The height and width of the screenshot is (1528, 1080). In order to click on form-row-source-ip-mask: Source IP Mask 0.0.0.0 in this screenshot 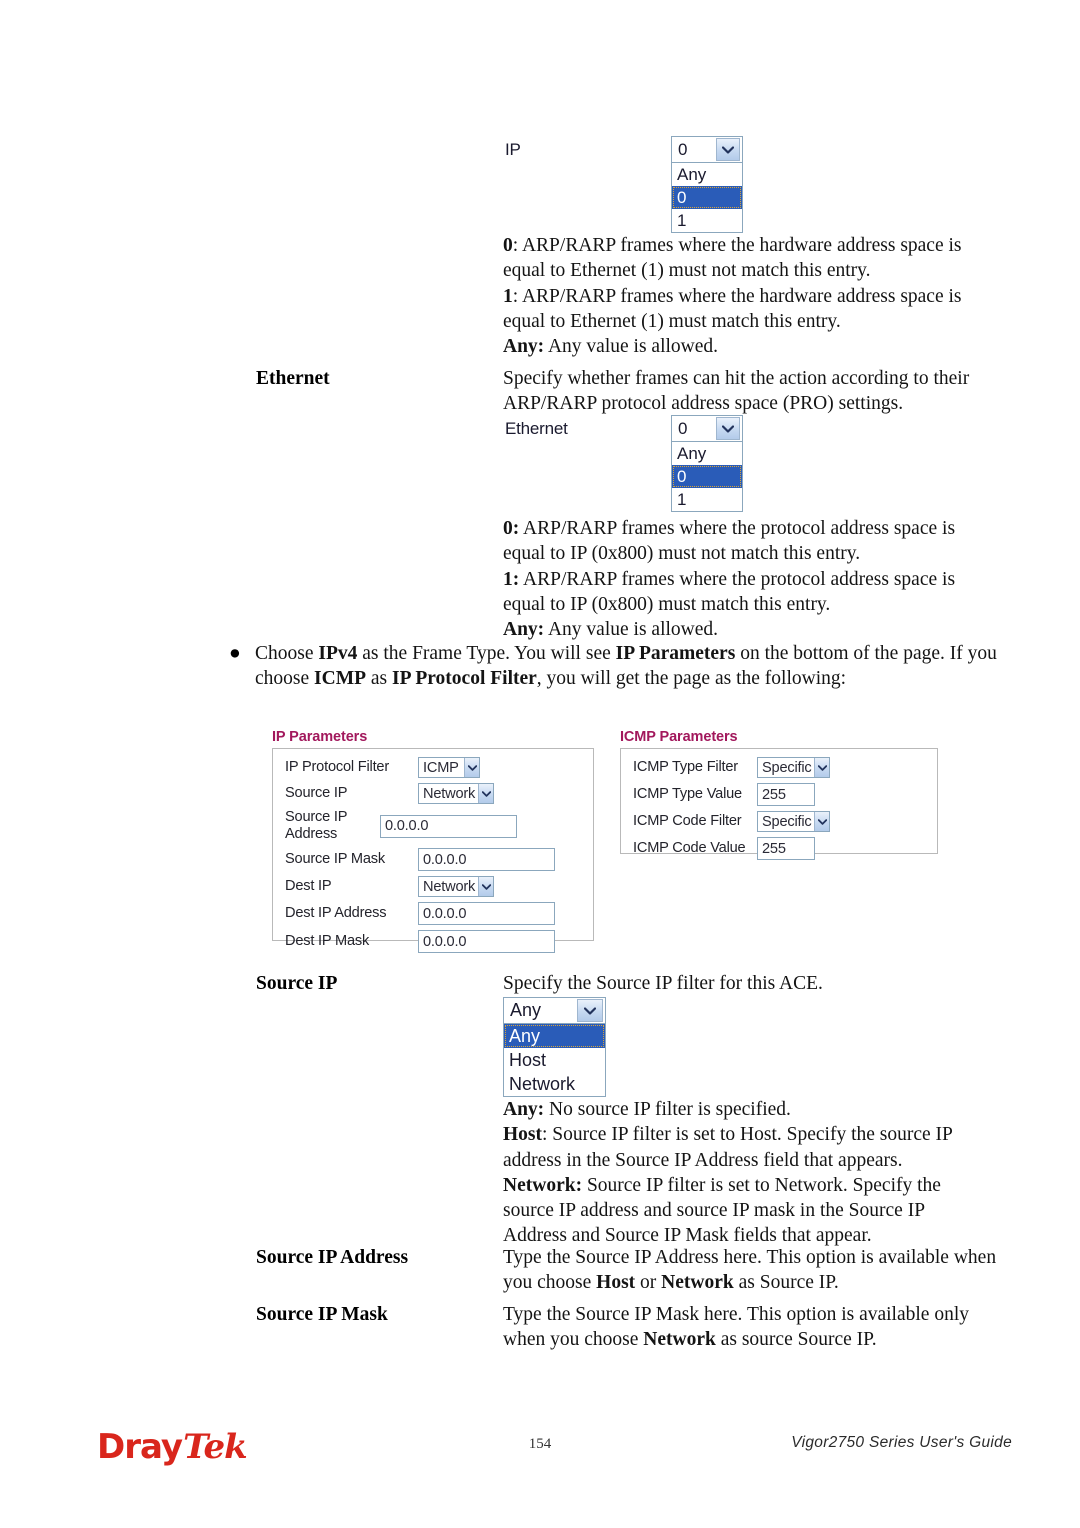, I will do `click(434, 859)`.